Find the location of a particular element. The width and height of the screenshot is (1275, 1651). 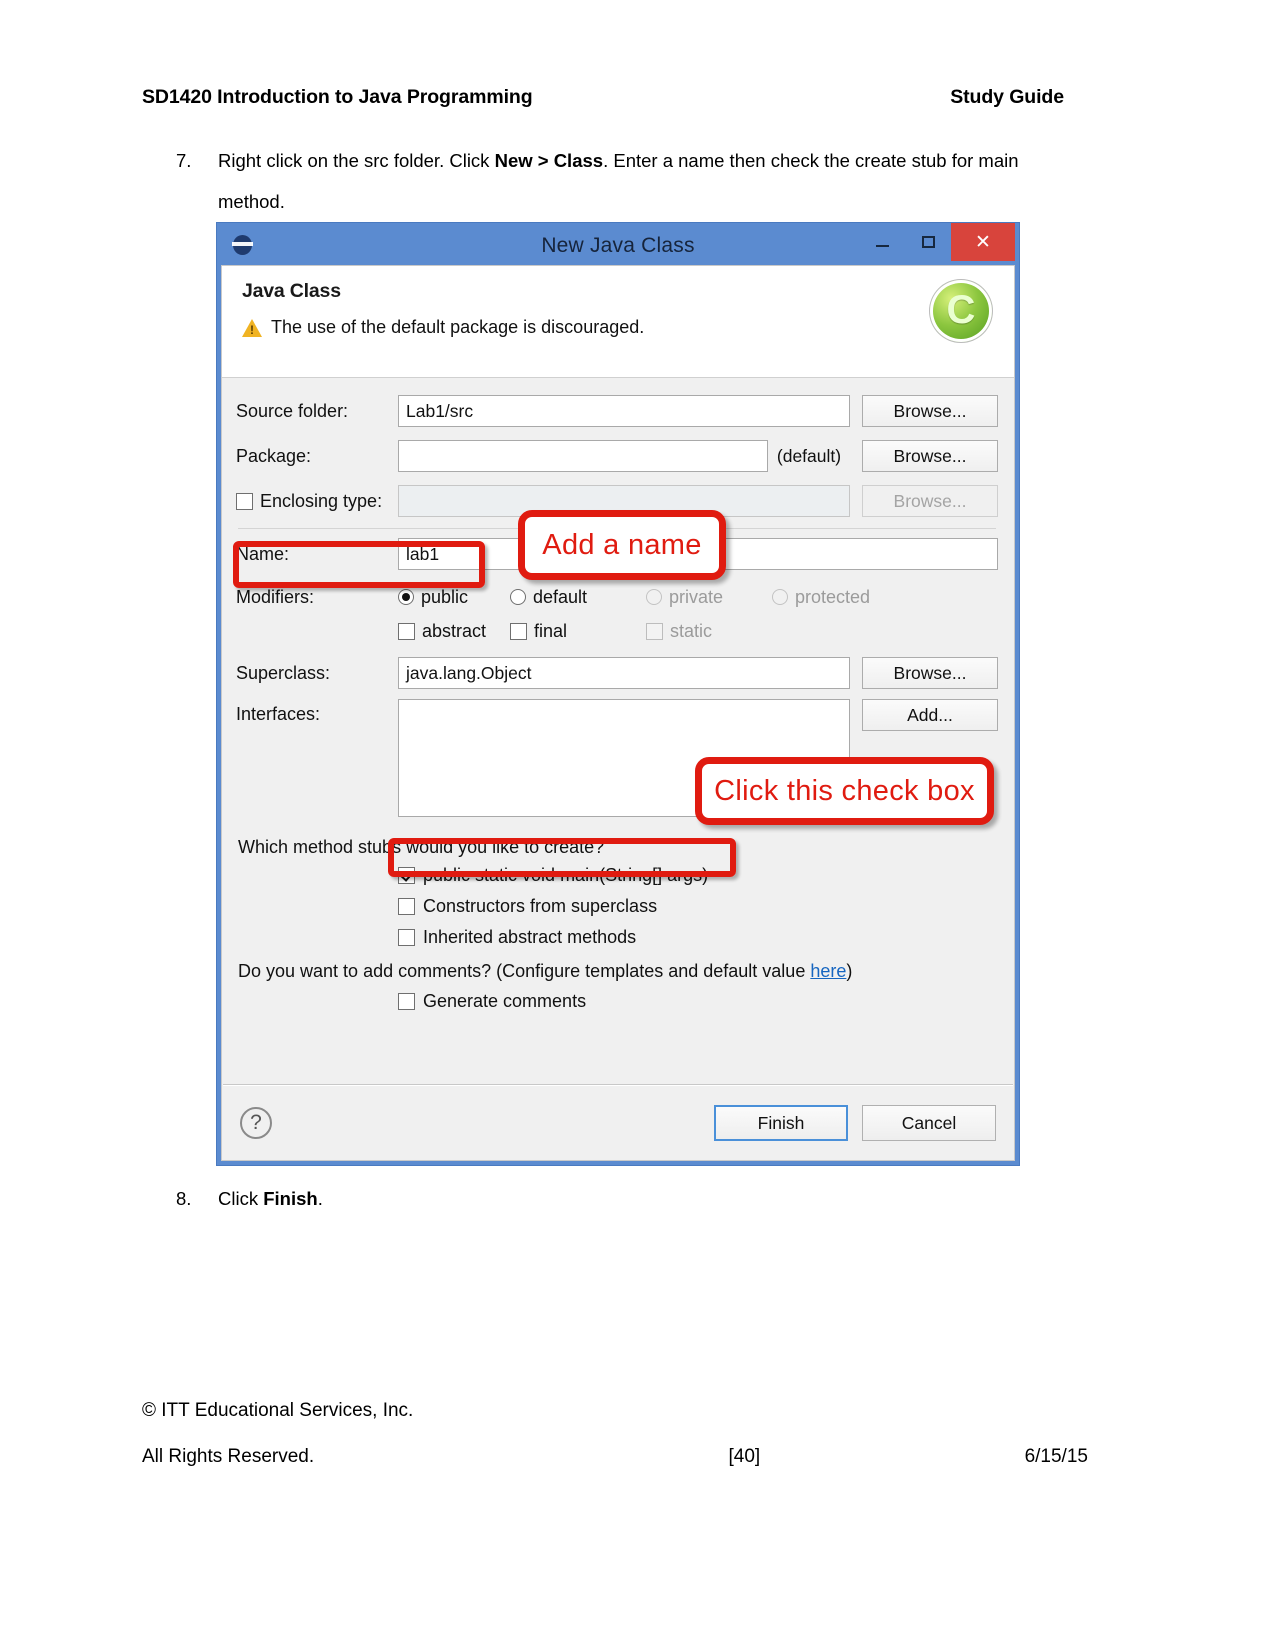

modifiers-label: Modifiers: is located at coordinates (275, 596).